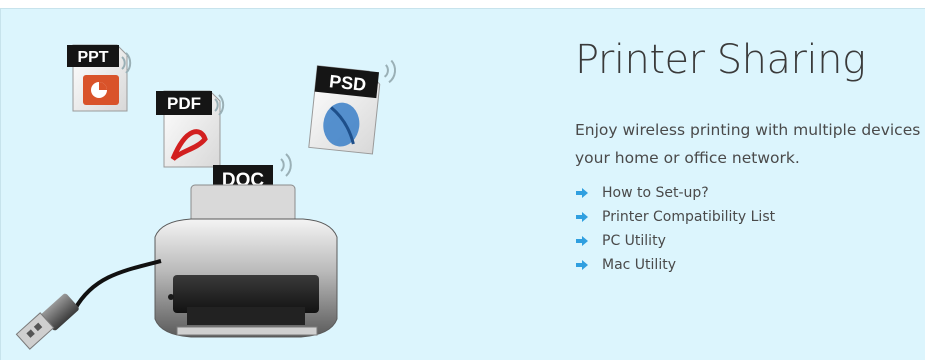  What do you see at coordinates (352, 107) in the screenshot?
I see `psd-file-icon: PSD` at bounding box center [352, 107].